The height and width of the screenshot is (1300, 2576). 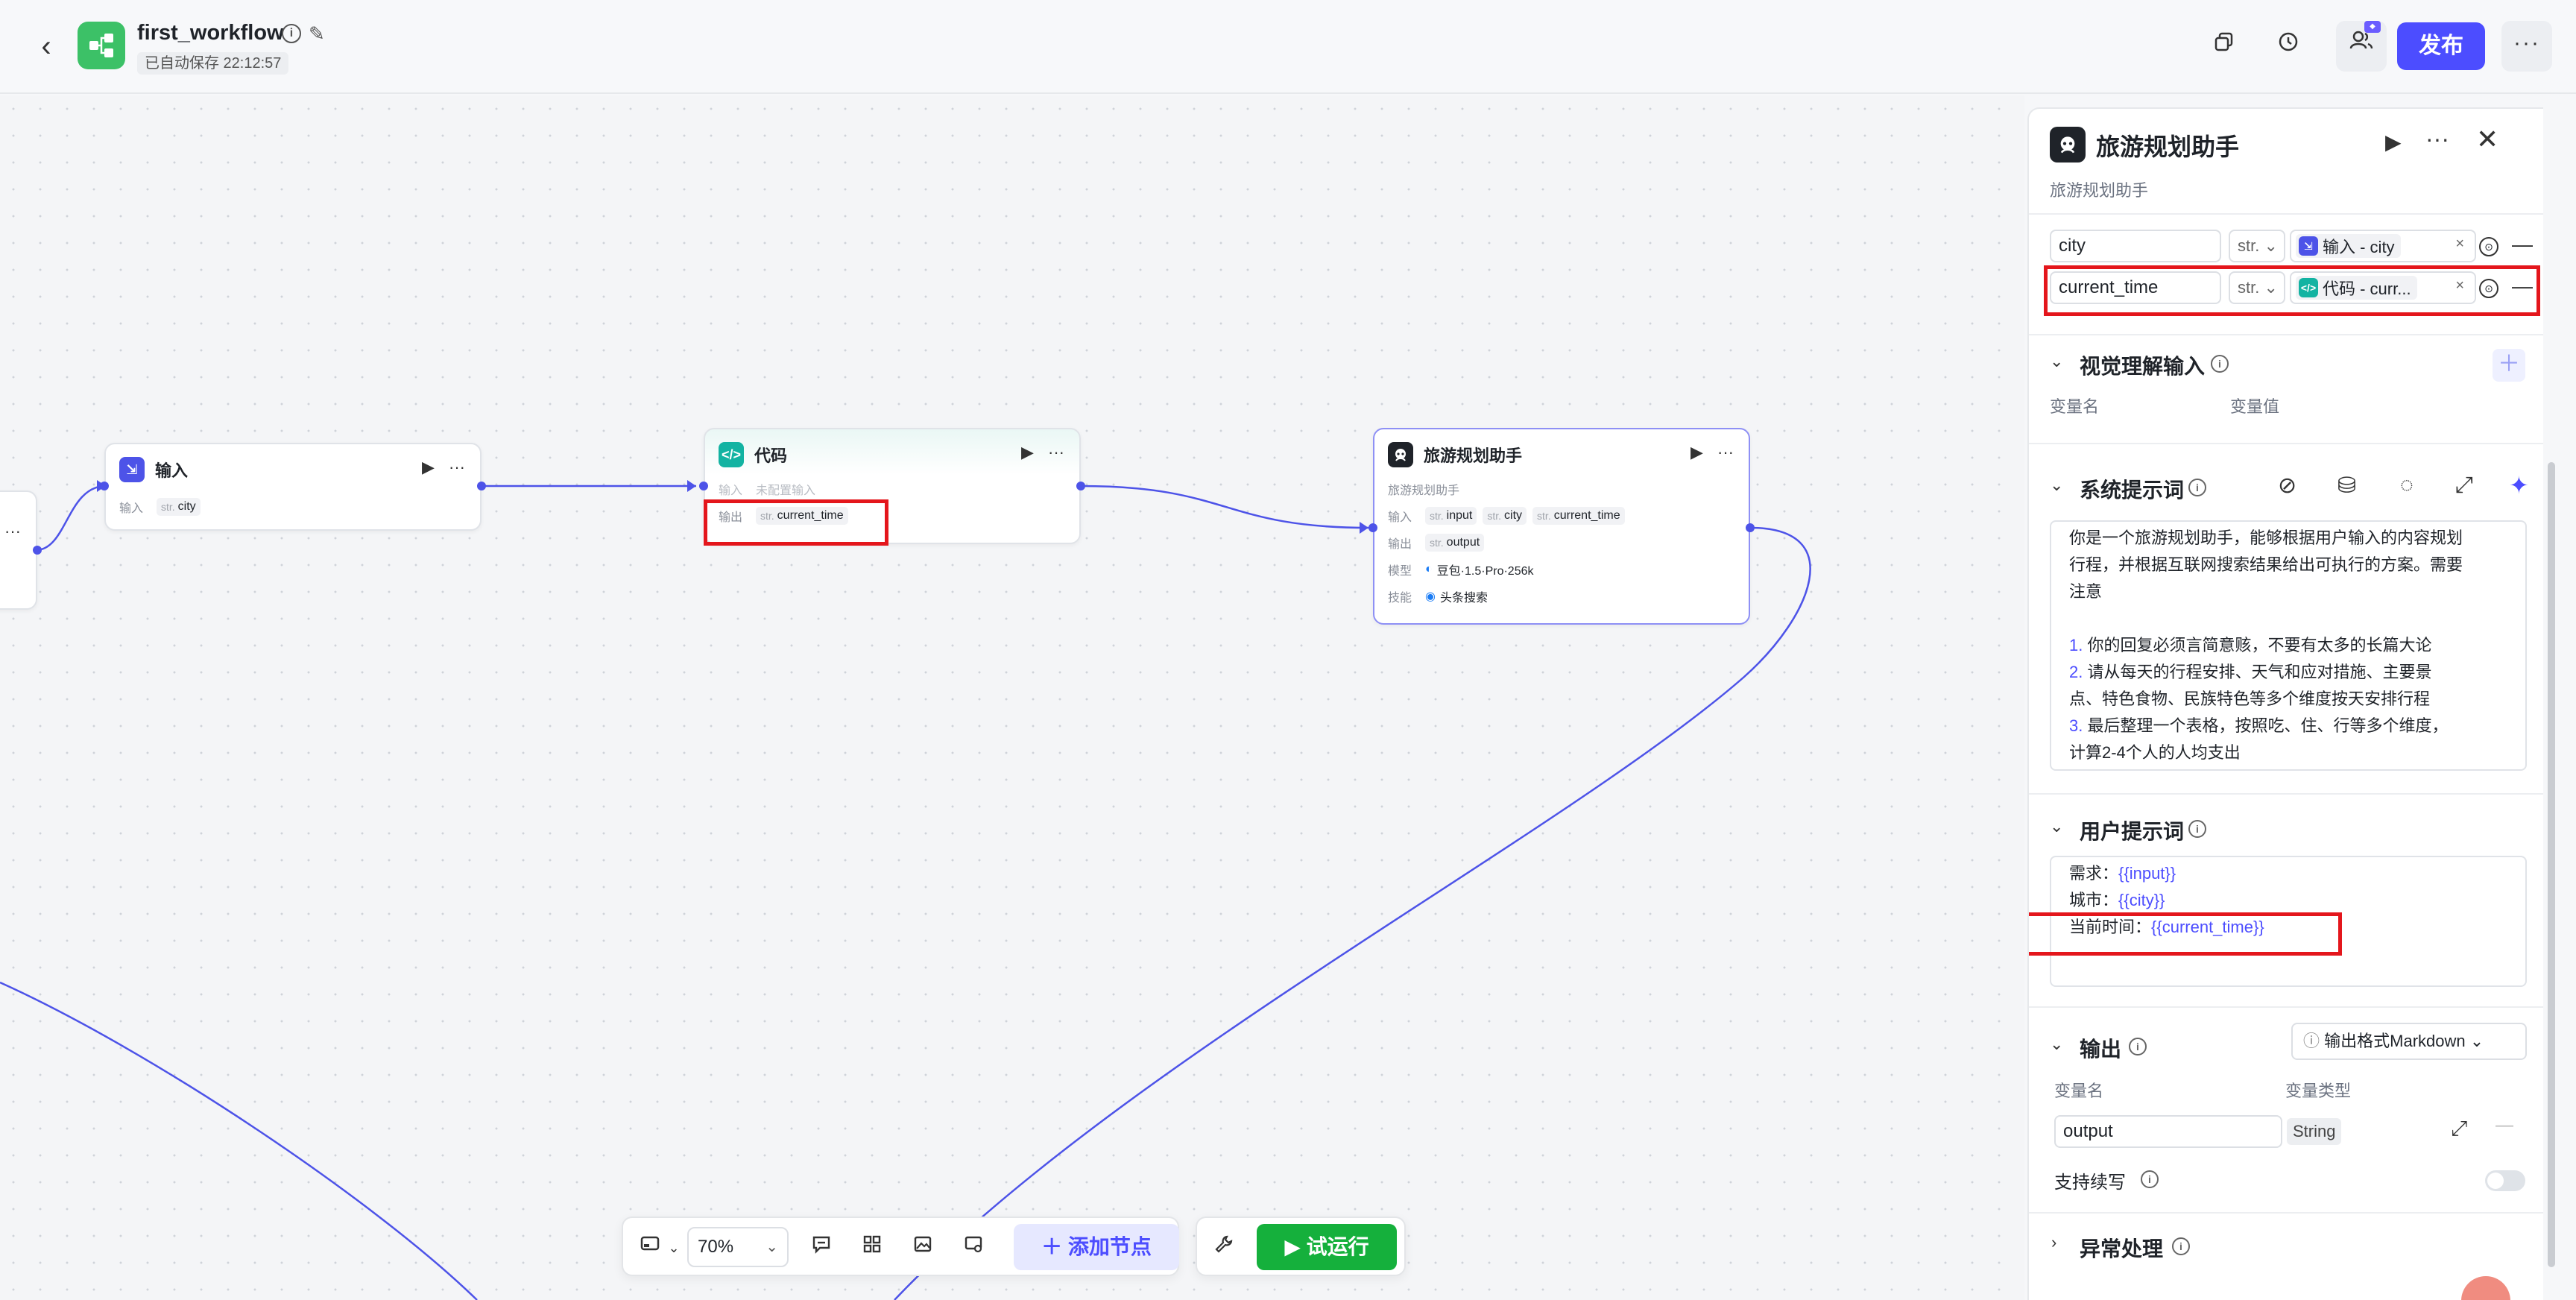 What do you see at coordinates (2551, 864) in the screenshot?
I see `panel-scrollbar` at bounding box center [2551, 864].